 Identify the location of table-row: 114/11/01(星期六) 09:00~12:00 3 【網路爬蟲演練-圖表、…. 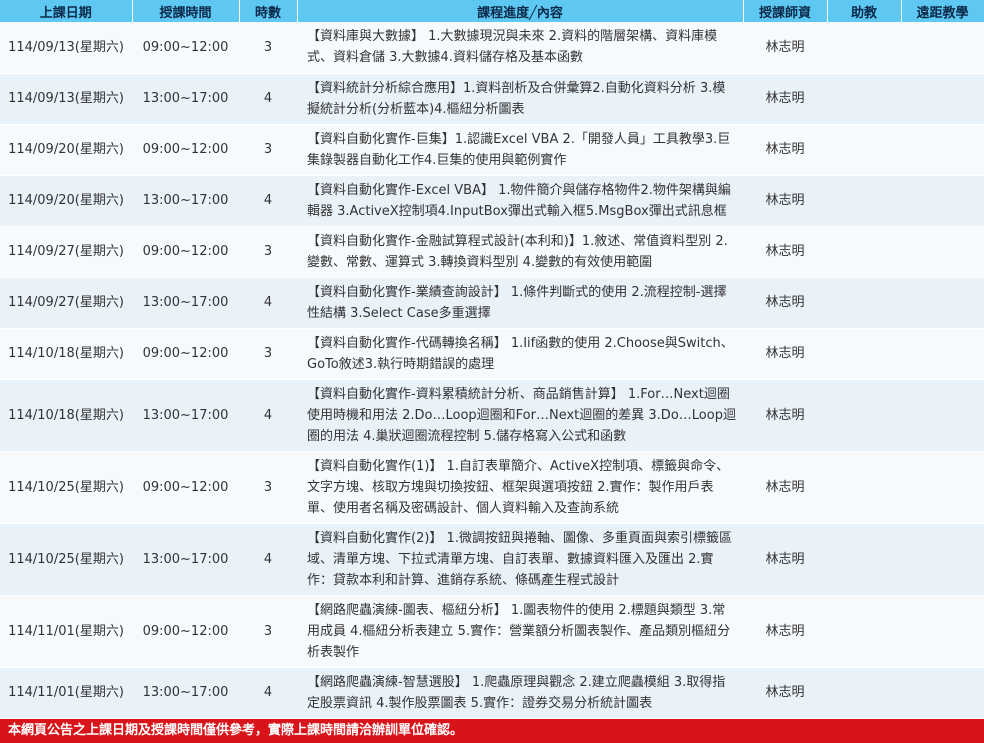
(492, 631).